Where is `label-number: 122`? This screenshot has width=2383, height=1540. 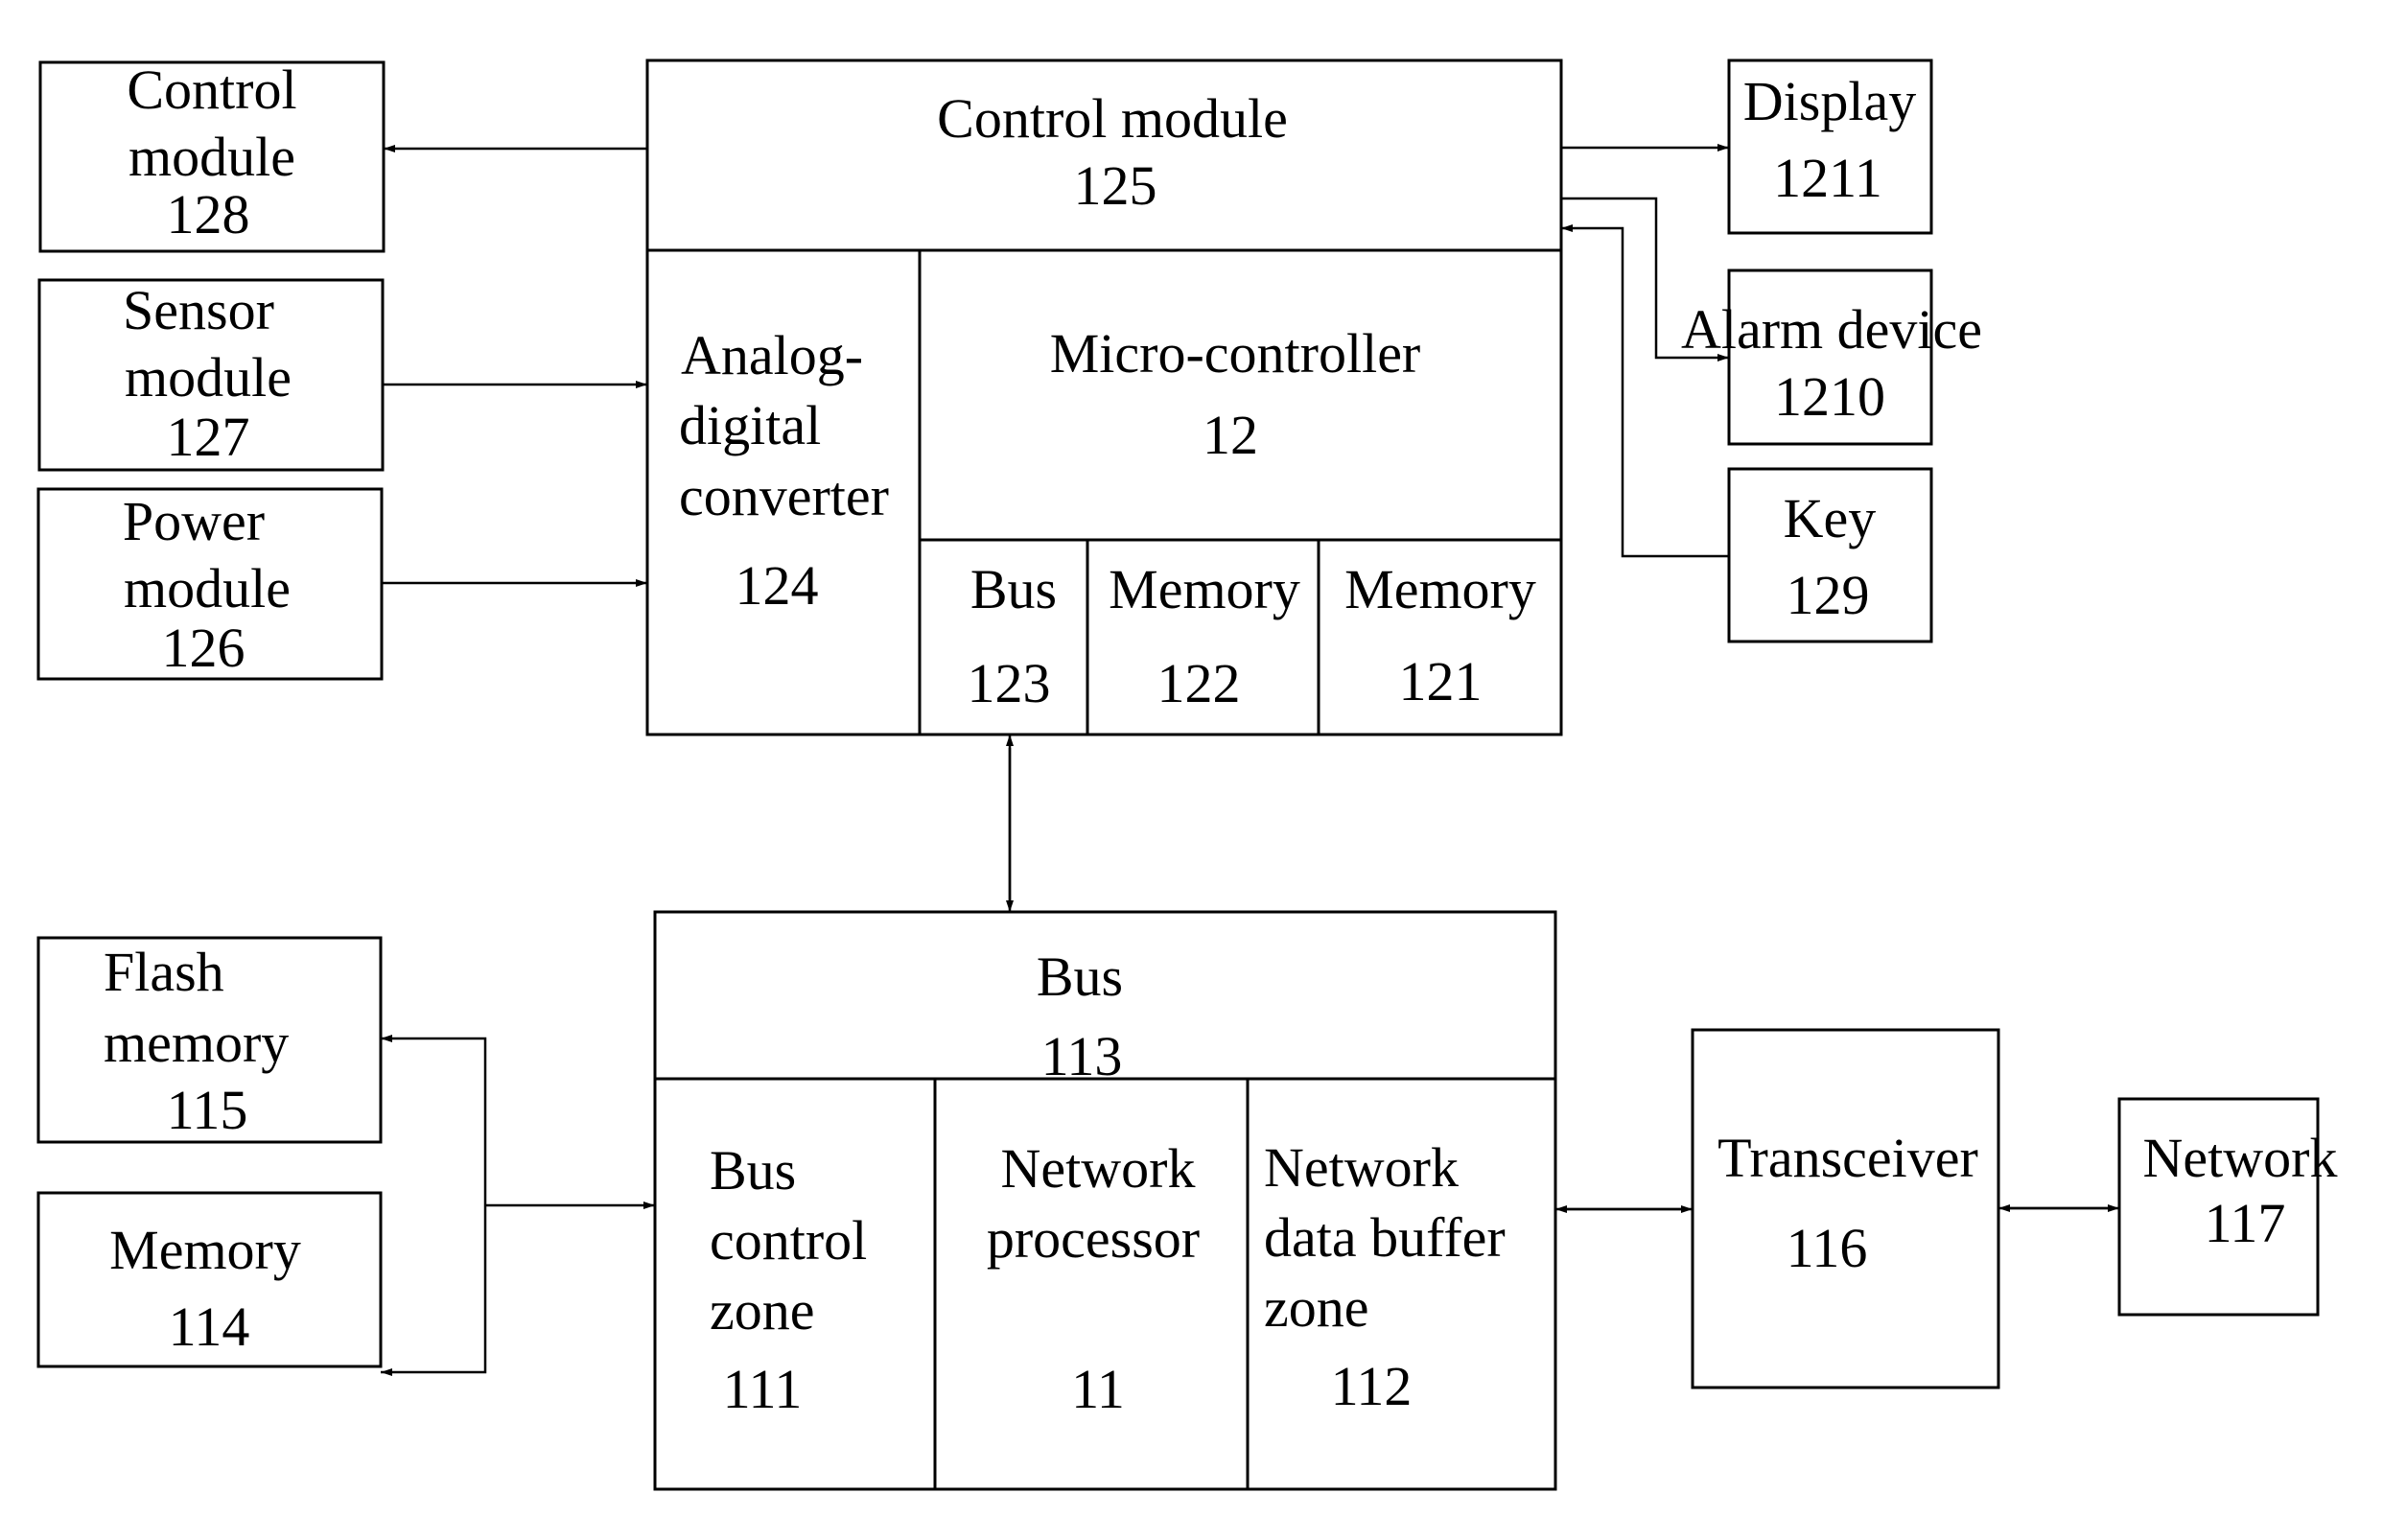
label-number: 122 is located at coordinates (1199, 683).